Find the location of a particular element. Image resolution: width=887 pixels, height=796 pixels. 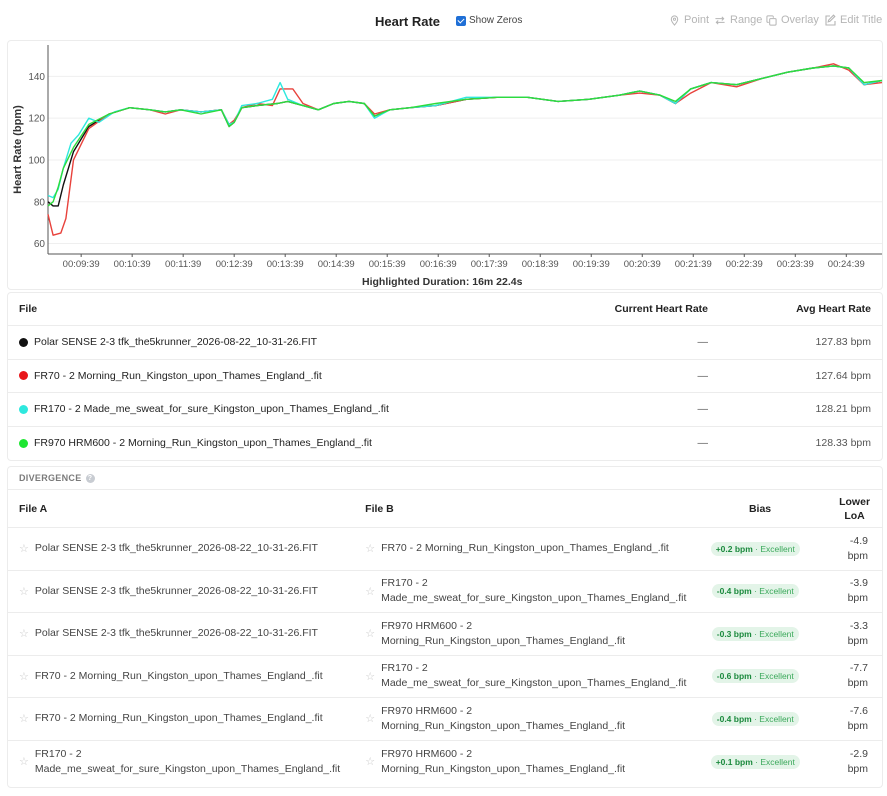

x-tick-label: 00:13:39 is located at coordinates (285, 264).